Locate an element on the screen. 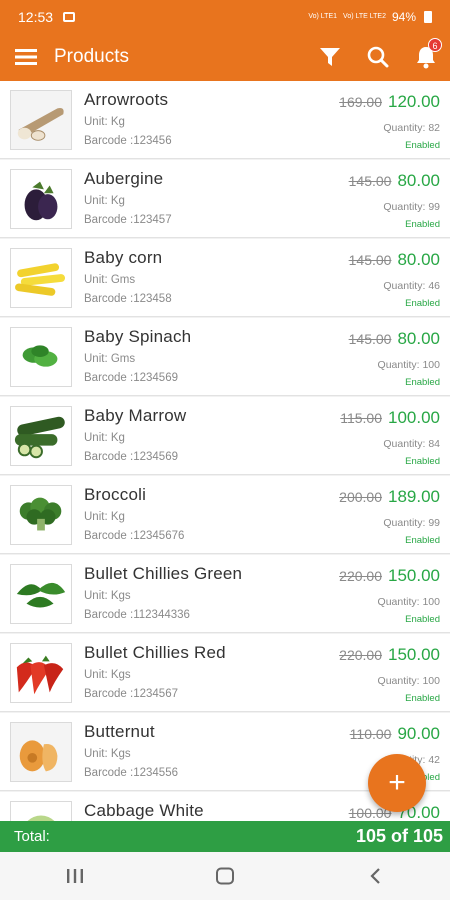  page-title: Products is located at coordinates (91, 56).